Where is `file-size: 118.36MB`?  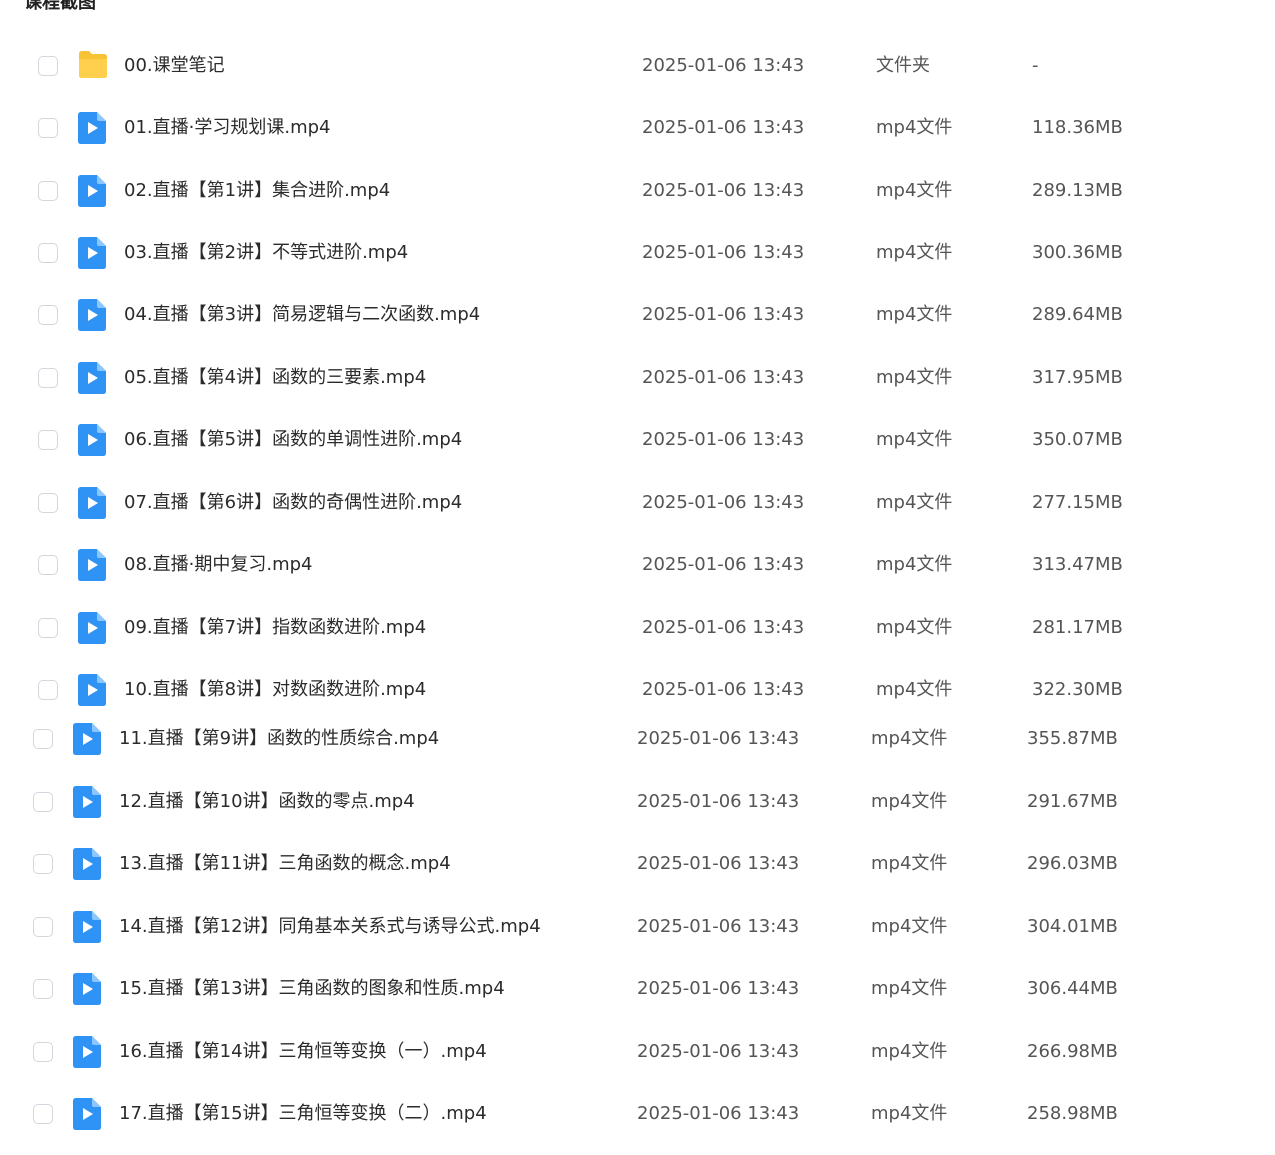
file-size: 118.36MB is located at coordinates (1077, 127).